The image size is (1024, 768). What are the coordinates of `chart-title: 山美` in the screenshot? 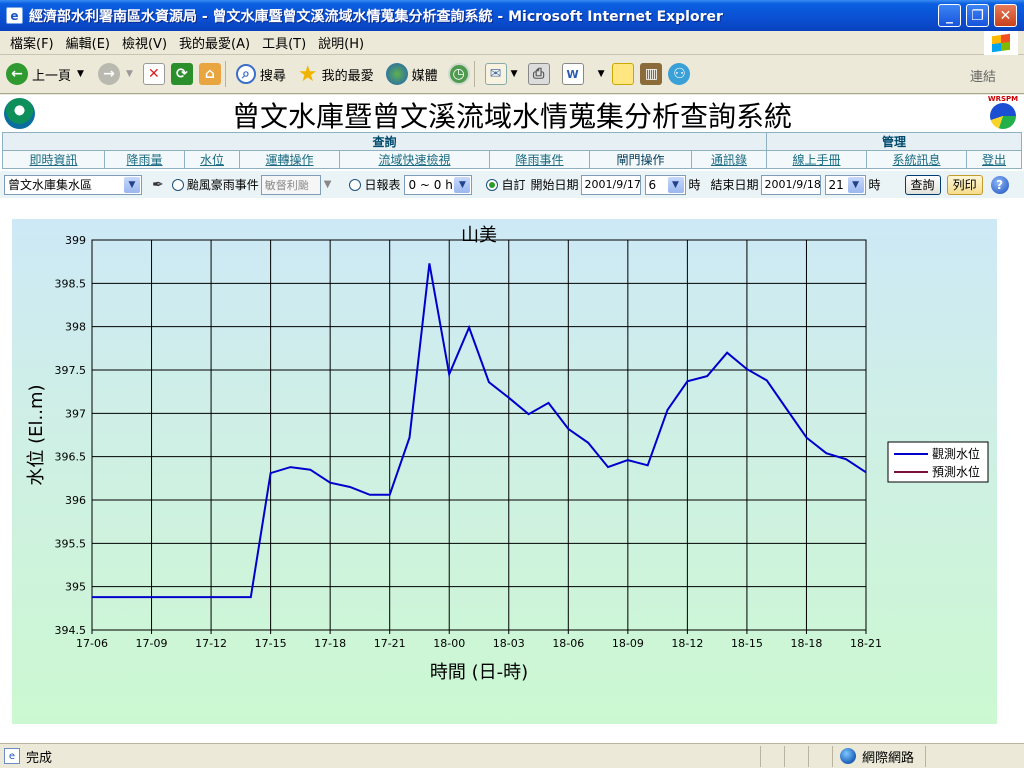 It's located at (479, 235).